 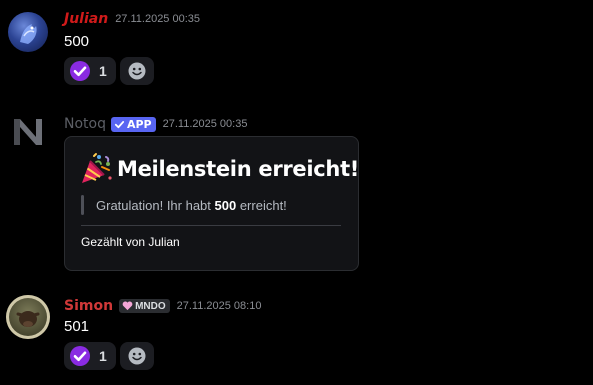 I want to click on guild-tag-label: MNDO, so click(x=150, y=306).